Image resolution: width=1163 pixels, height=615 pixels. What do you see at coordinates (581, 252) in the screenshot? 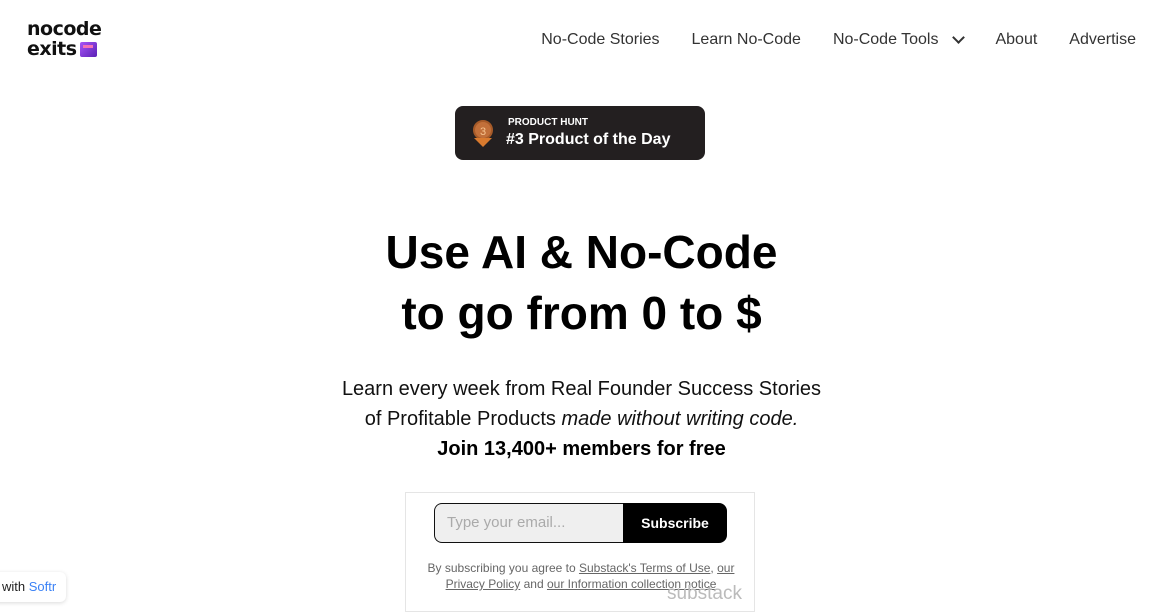
I see `hero-line1: Use AI & No-Code` at bounding box center [581, 252].